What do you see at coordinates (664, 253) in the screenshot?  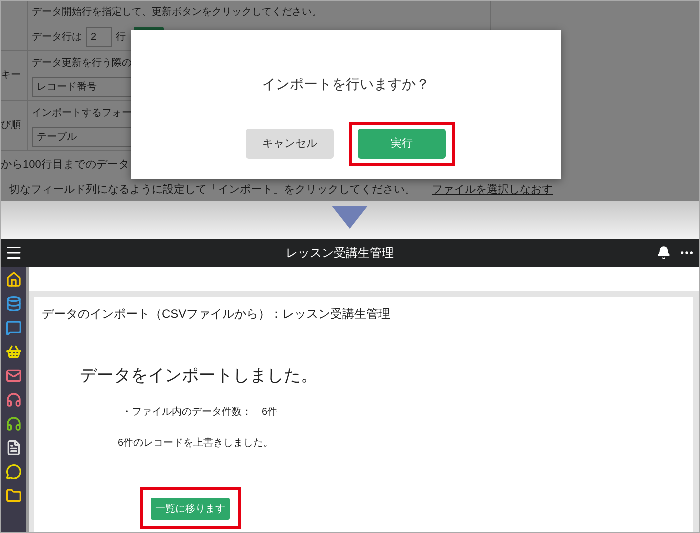 I see `bell-icon` at bounding box center [664, 253].